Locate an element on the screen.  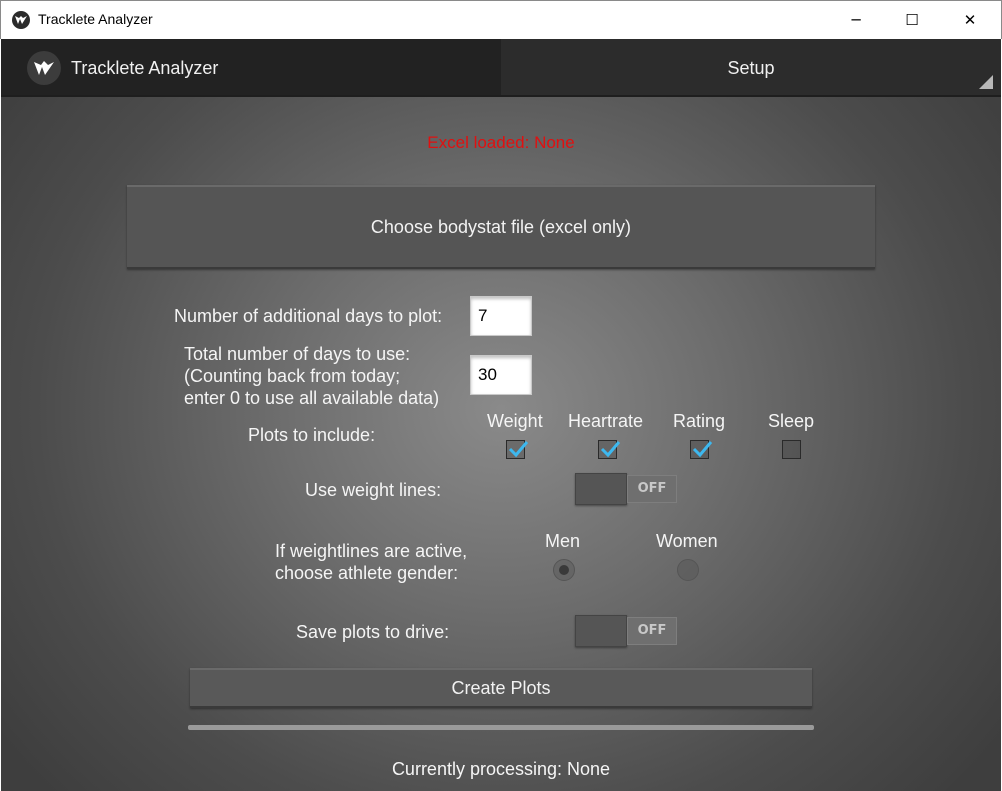
window-titlebar: Tracklete Analyzer ─ ☐ ✕ is located at coordinates (501, 19).